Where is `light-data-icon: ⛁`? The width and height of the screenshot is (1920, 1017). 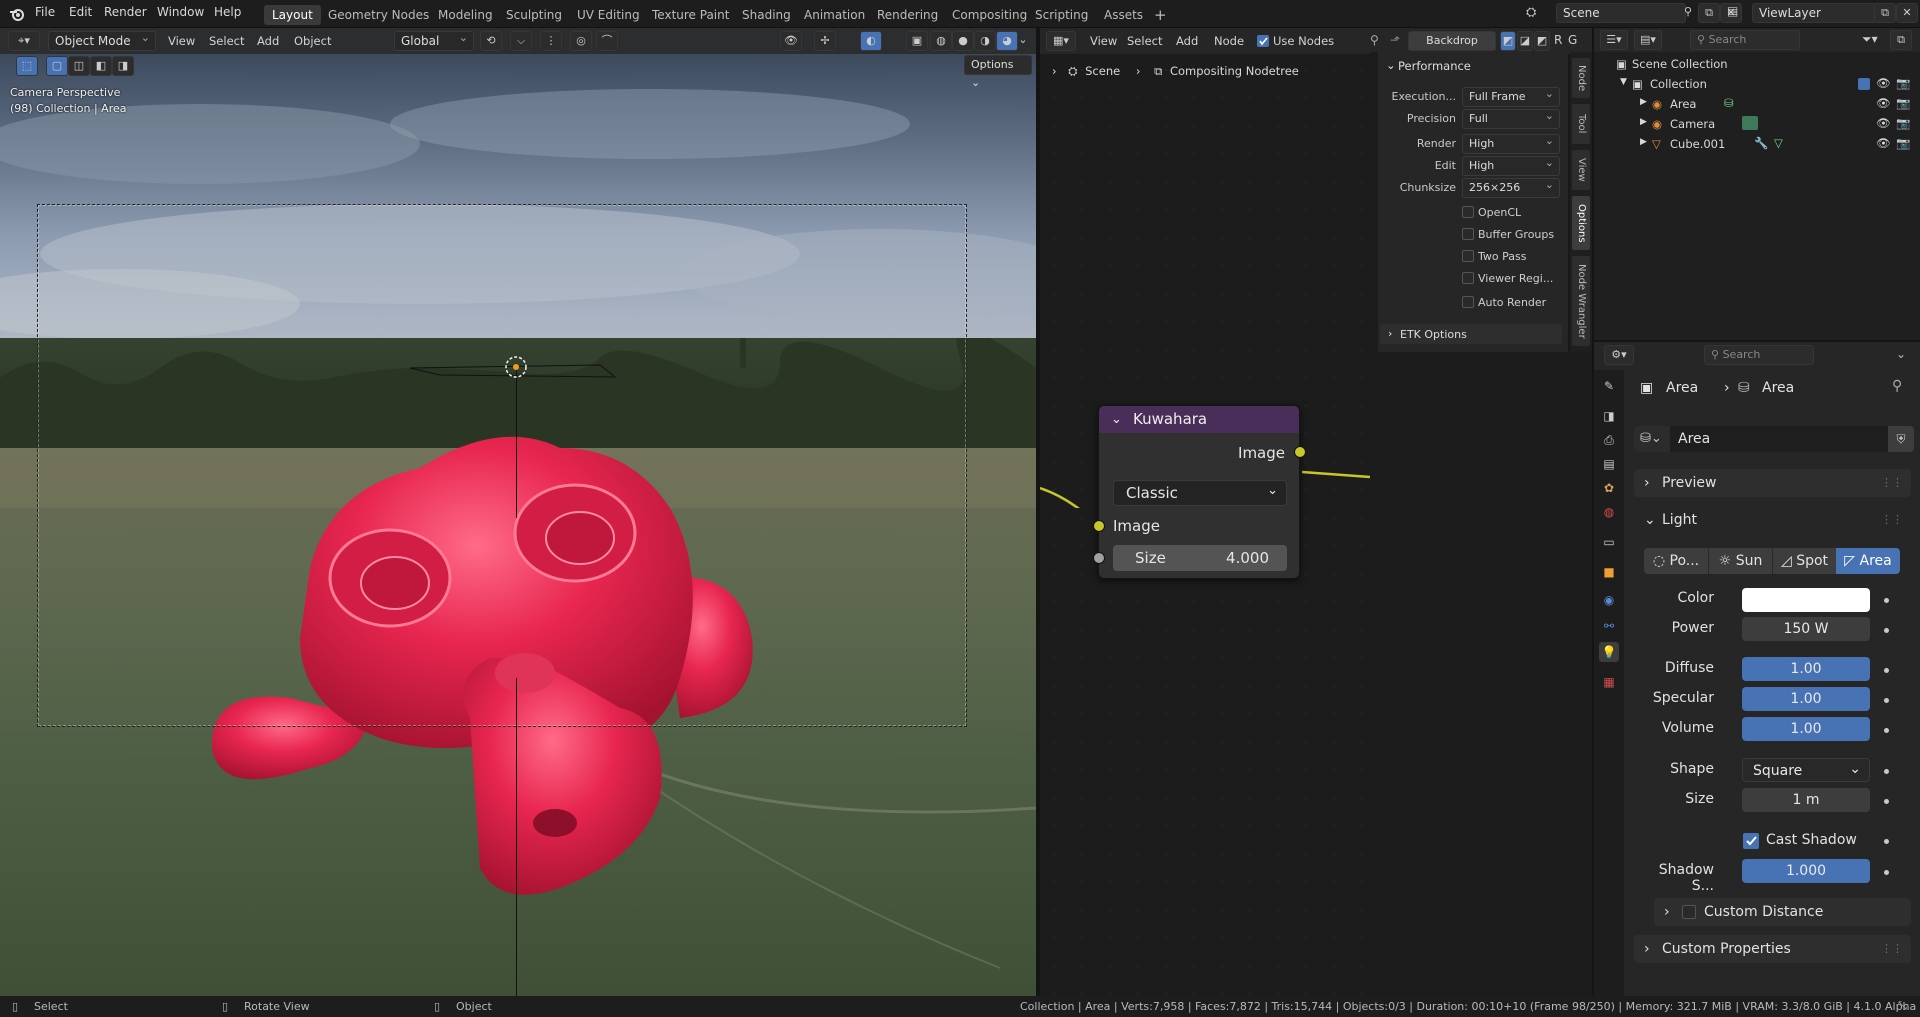 light-data-icon: ⛁ is located at coordinates (1729, 103).